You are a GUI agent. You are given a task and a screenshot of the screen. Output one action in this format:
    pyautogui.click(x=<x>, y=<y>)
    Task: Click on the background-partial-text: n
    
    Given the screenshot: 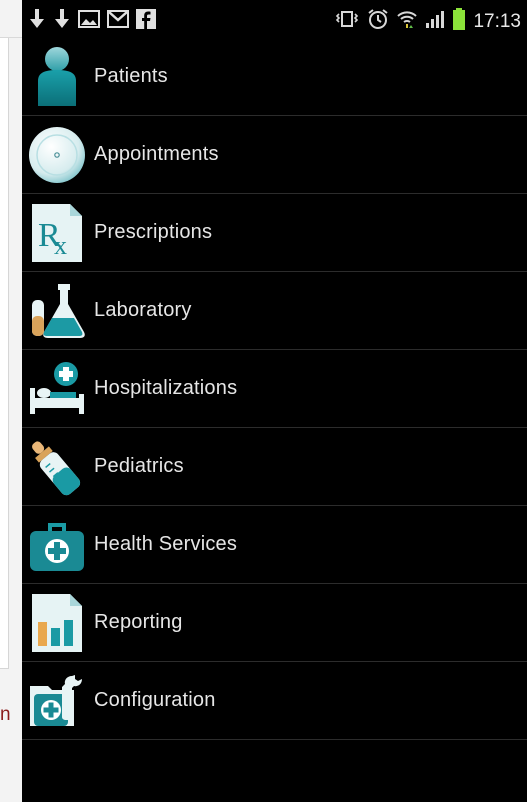 What is the action you would take?
    pyautogui.click(x=5, y=714)
    